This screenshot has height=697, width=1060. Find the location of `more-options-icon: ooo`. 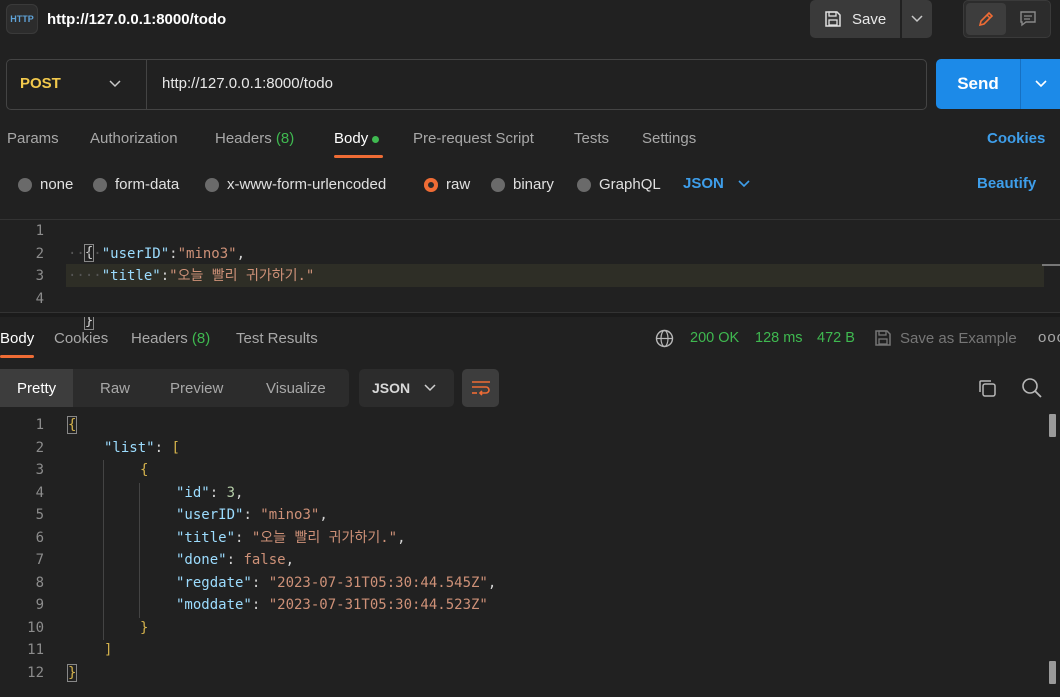

more-options-icon: ooo is located at coordinates (1049, 337).